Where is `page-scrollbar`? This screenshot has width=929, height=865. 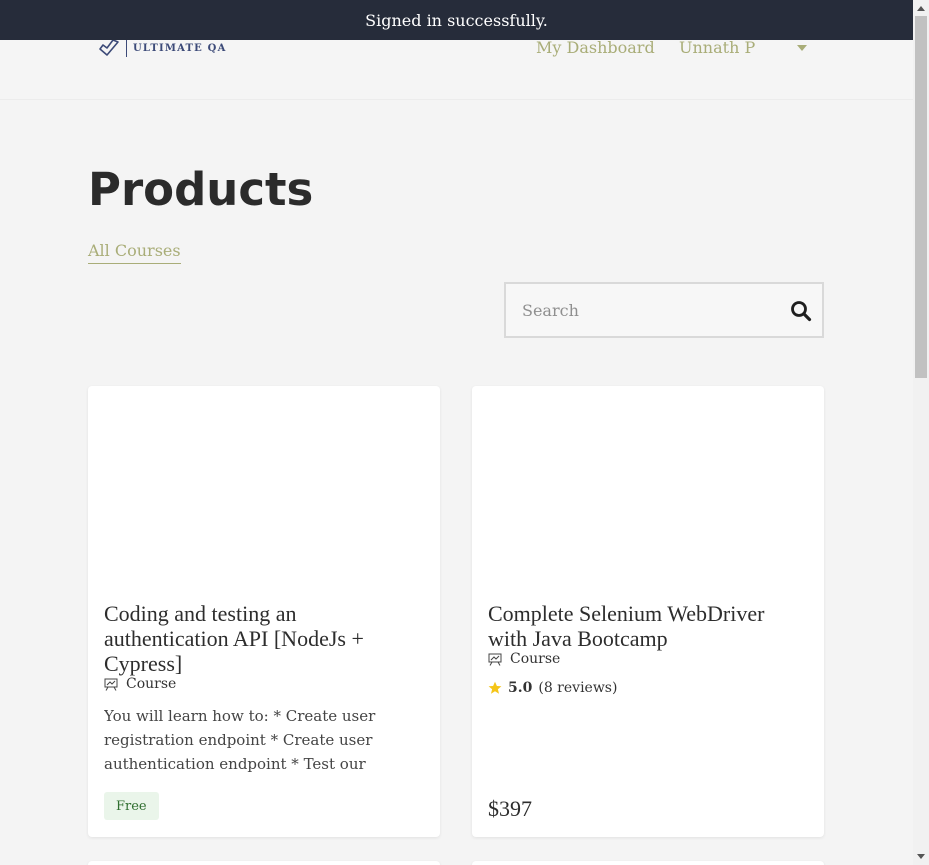 page-scrollbar is located at coordinates (921, 432).